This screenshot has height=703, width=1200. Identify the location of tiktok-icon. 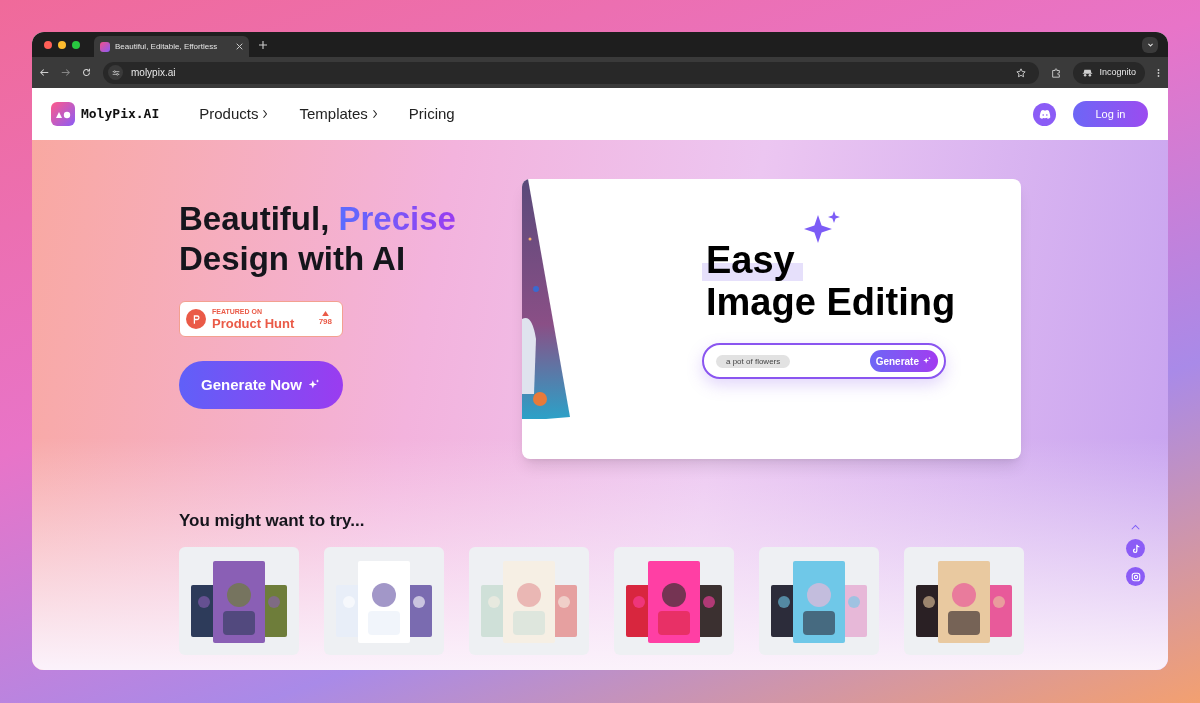
(1135, 548).